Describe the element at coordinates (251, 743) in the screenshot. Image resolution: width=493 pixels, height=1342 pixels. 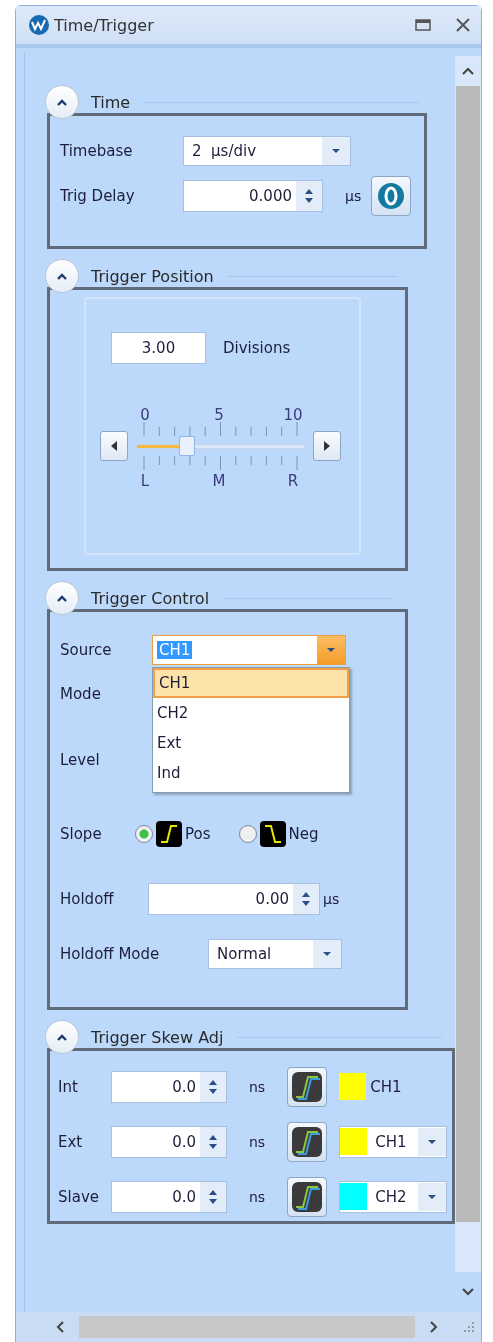
I see `dropdown-option: Ext` at that location.